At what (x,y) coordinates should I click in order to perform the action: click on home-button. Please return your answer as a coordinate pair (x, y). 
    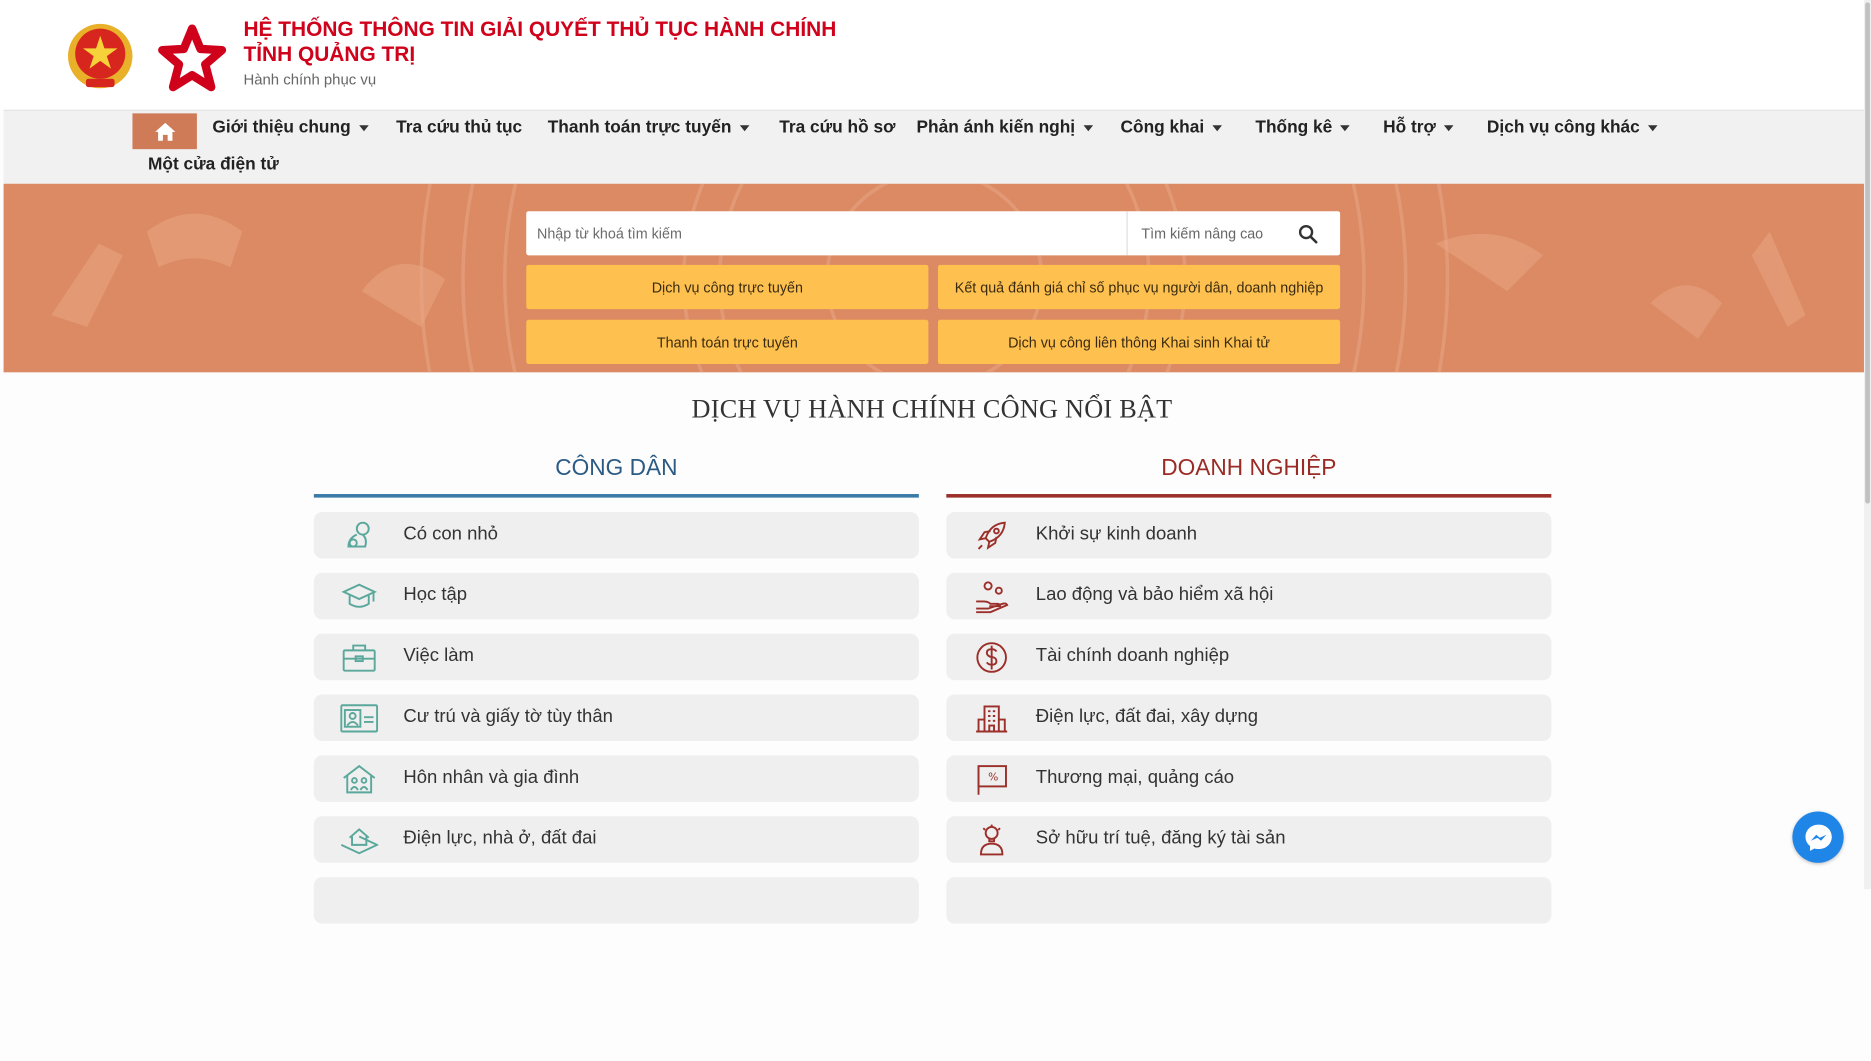
    Looking at the image, I should click on (164, 131).